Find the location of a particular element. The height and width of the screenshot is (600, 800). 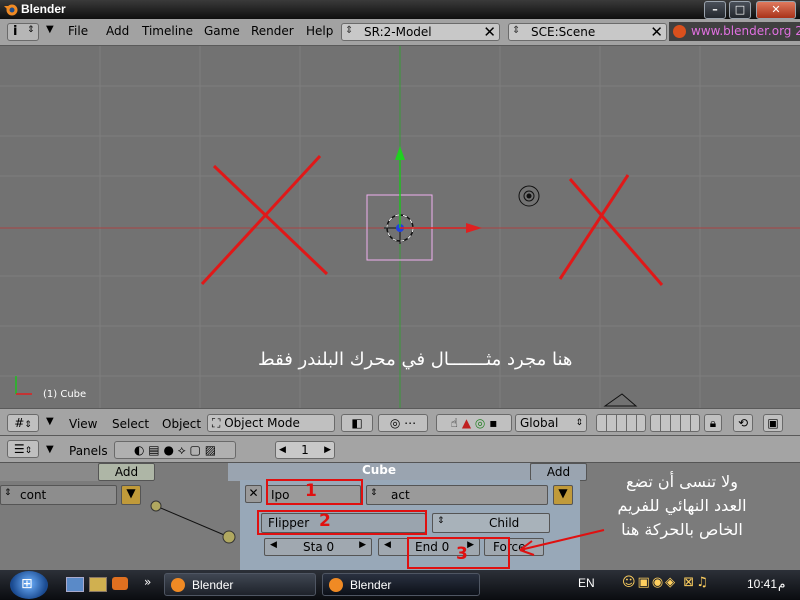

panels-label: Panels is located at coordinates (88, 451).